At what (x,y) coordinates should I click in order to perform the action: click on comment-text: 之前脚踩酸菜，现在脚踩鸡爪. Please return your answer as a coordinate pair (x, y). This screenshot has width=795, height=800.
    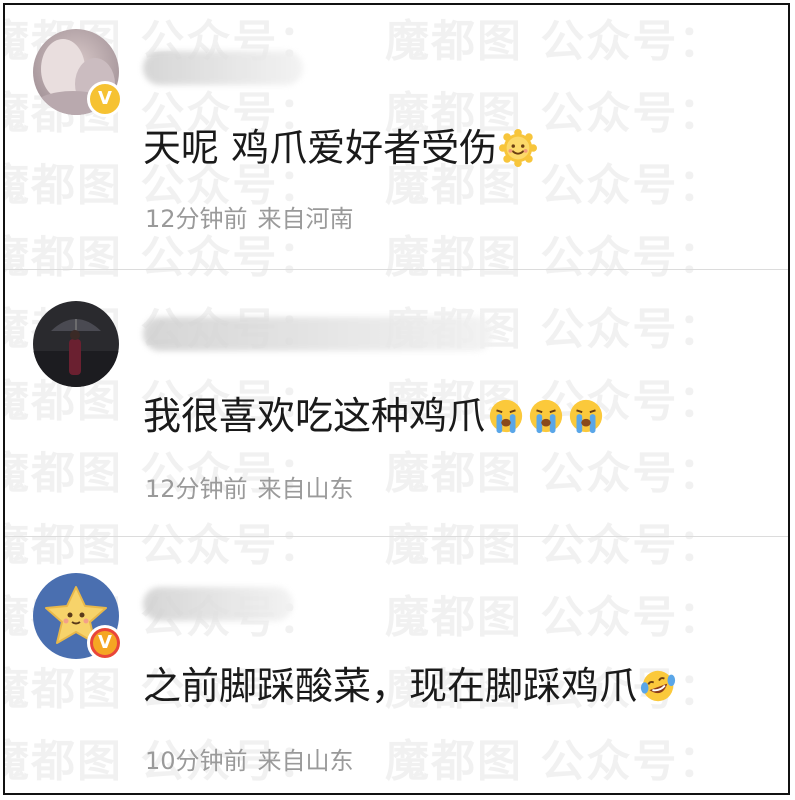
    Looking at the image, I should click on (410, 682).